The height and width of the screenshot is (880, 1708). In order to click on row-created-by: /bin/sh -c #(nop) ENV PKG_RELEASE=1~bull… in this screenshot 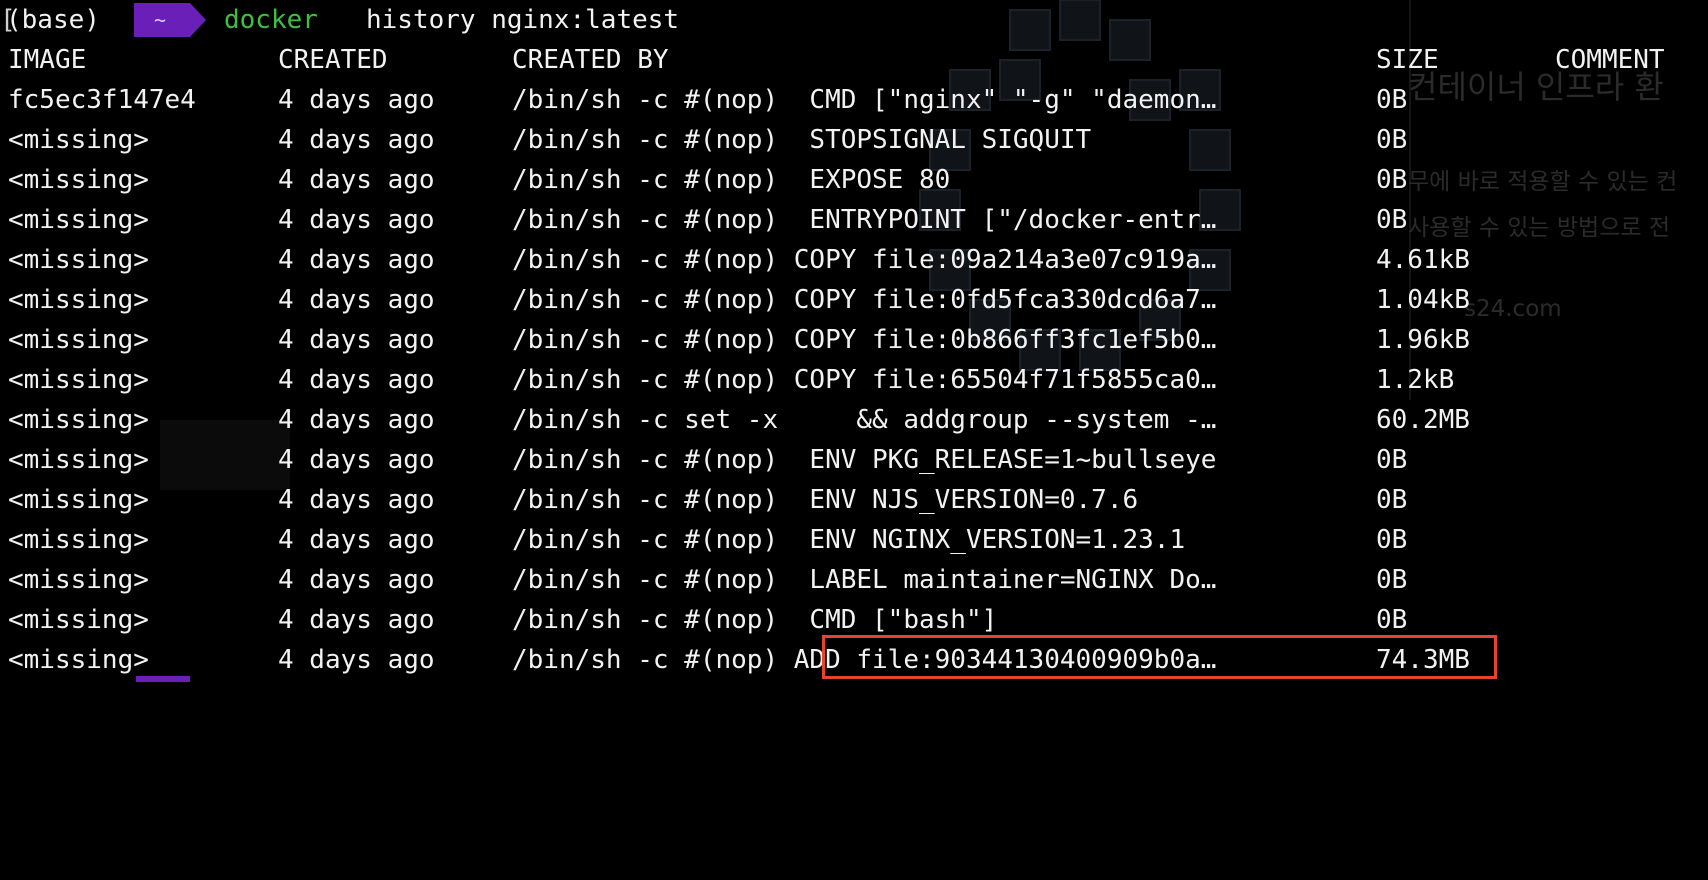, I will do `click(864, 460)`.